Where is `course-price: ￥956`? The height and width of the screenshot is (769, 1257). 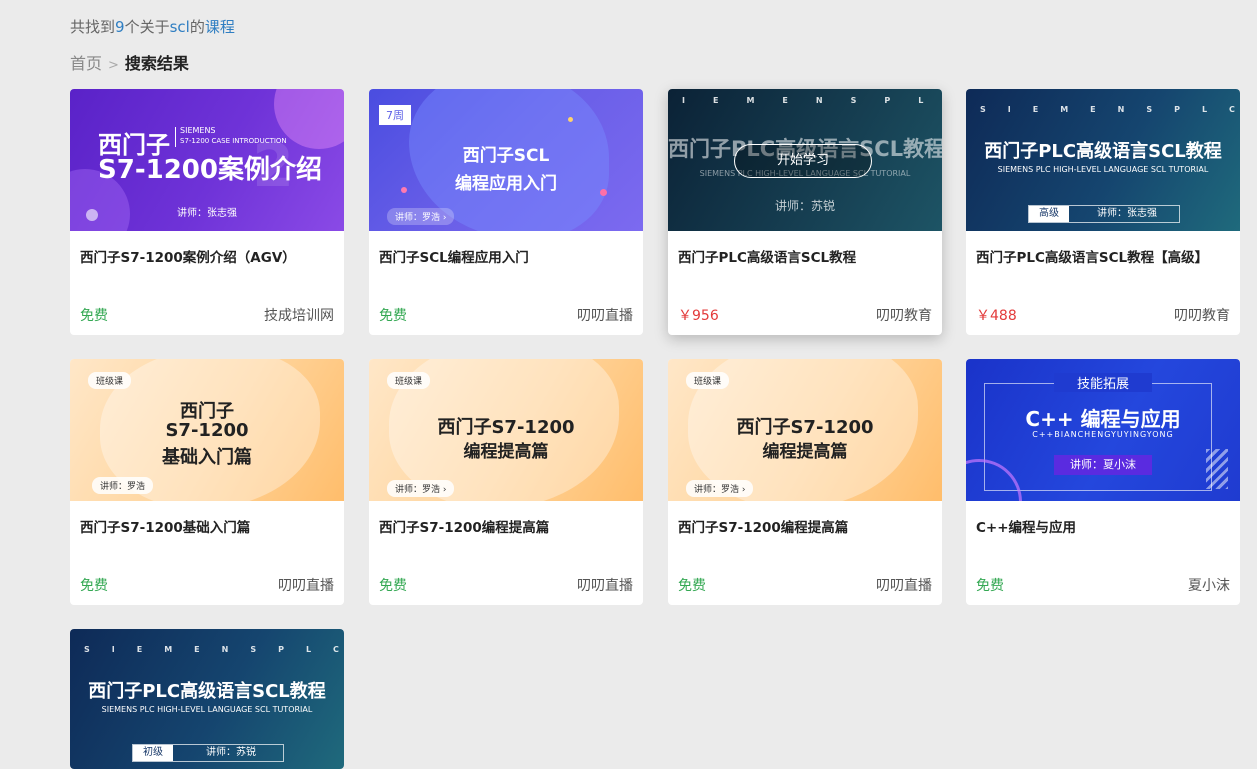 course-price: ￥956 is located at coordinates (698, 316).